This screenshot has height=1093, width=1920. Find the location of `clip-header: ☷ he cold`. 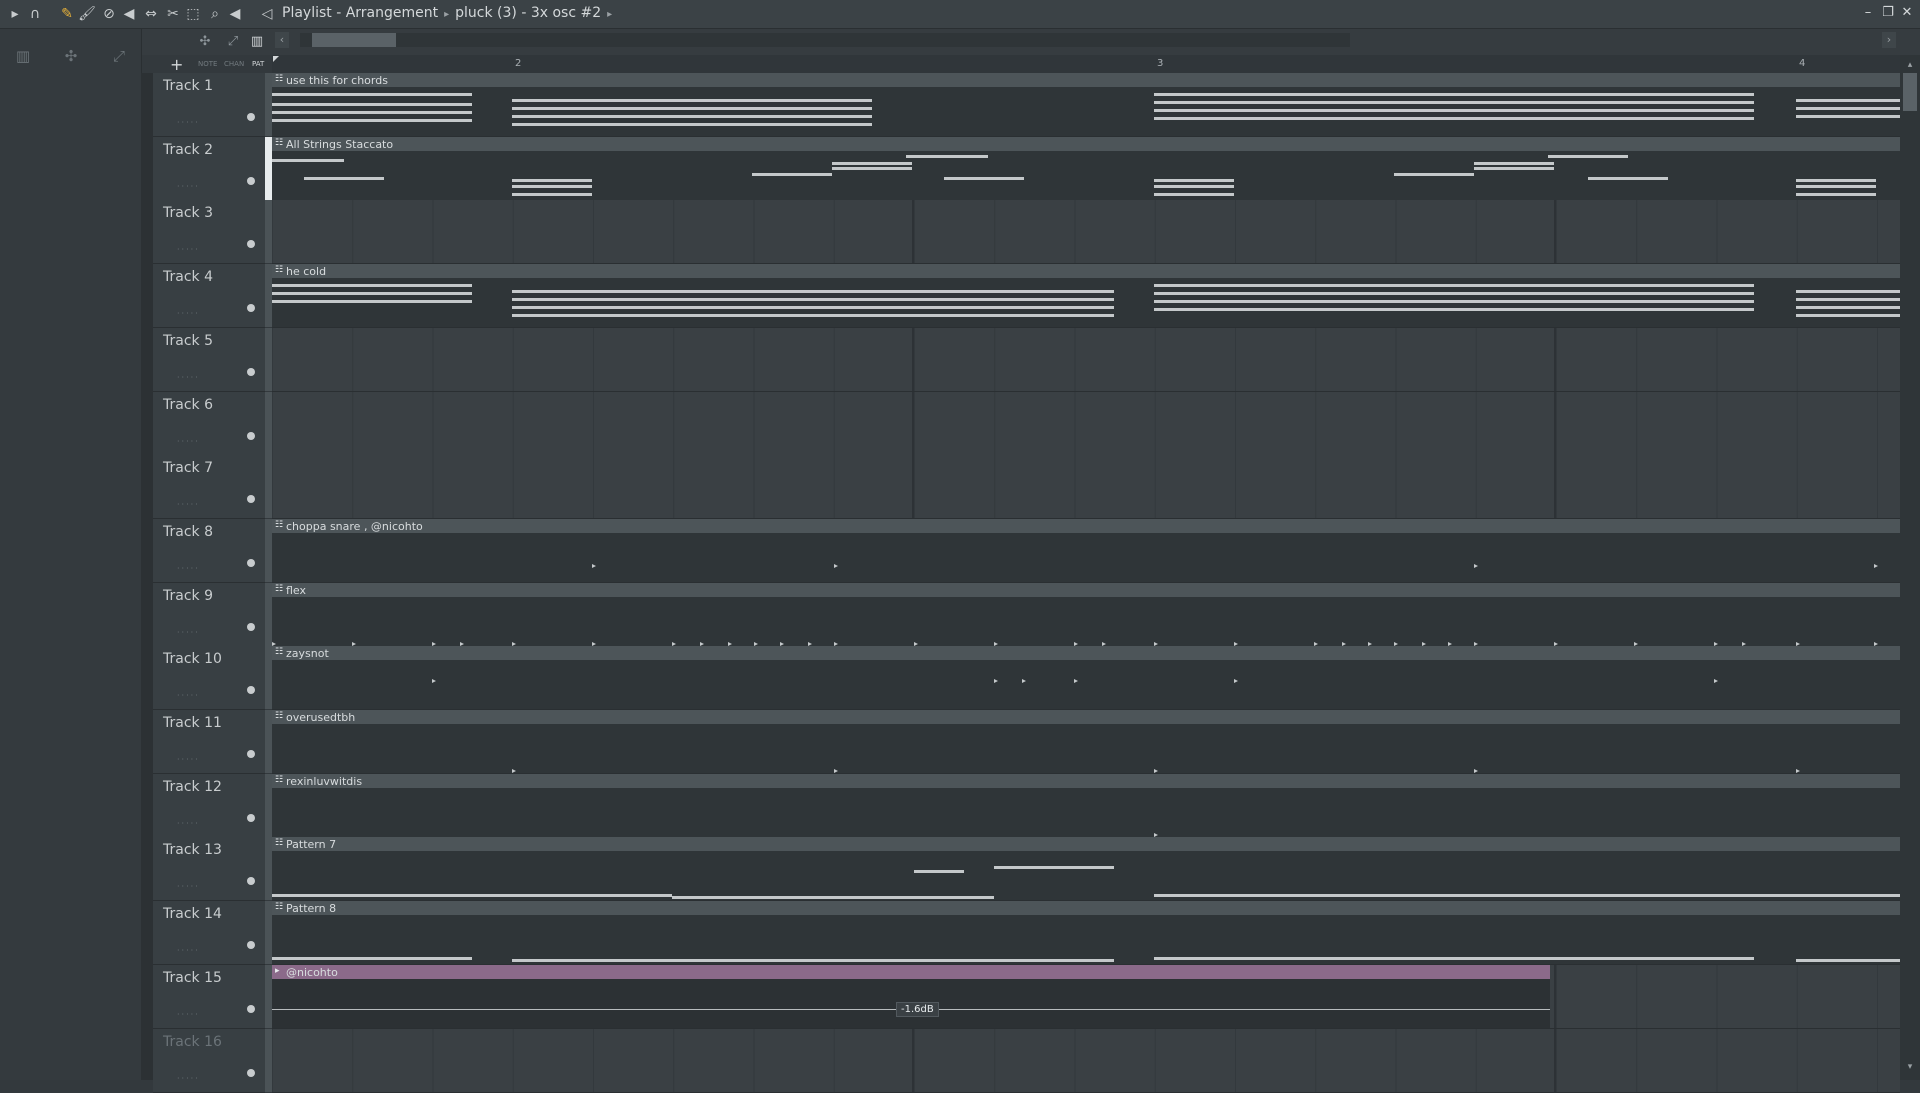

clip-header: ☷ he cold is located at coordinates (1086, 271).